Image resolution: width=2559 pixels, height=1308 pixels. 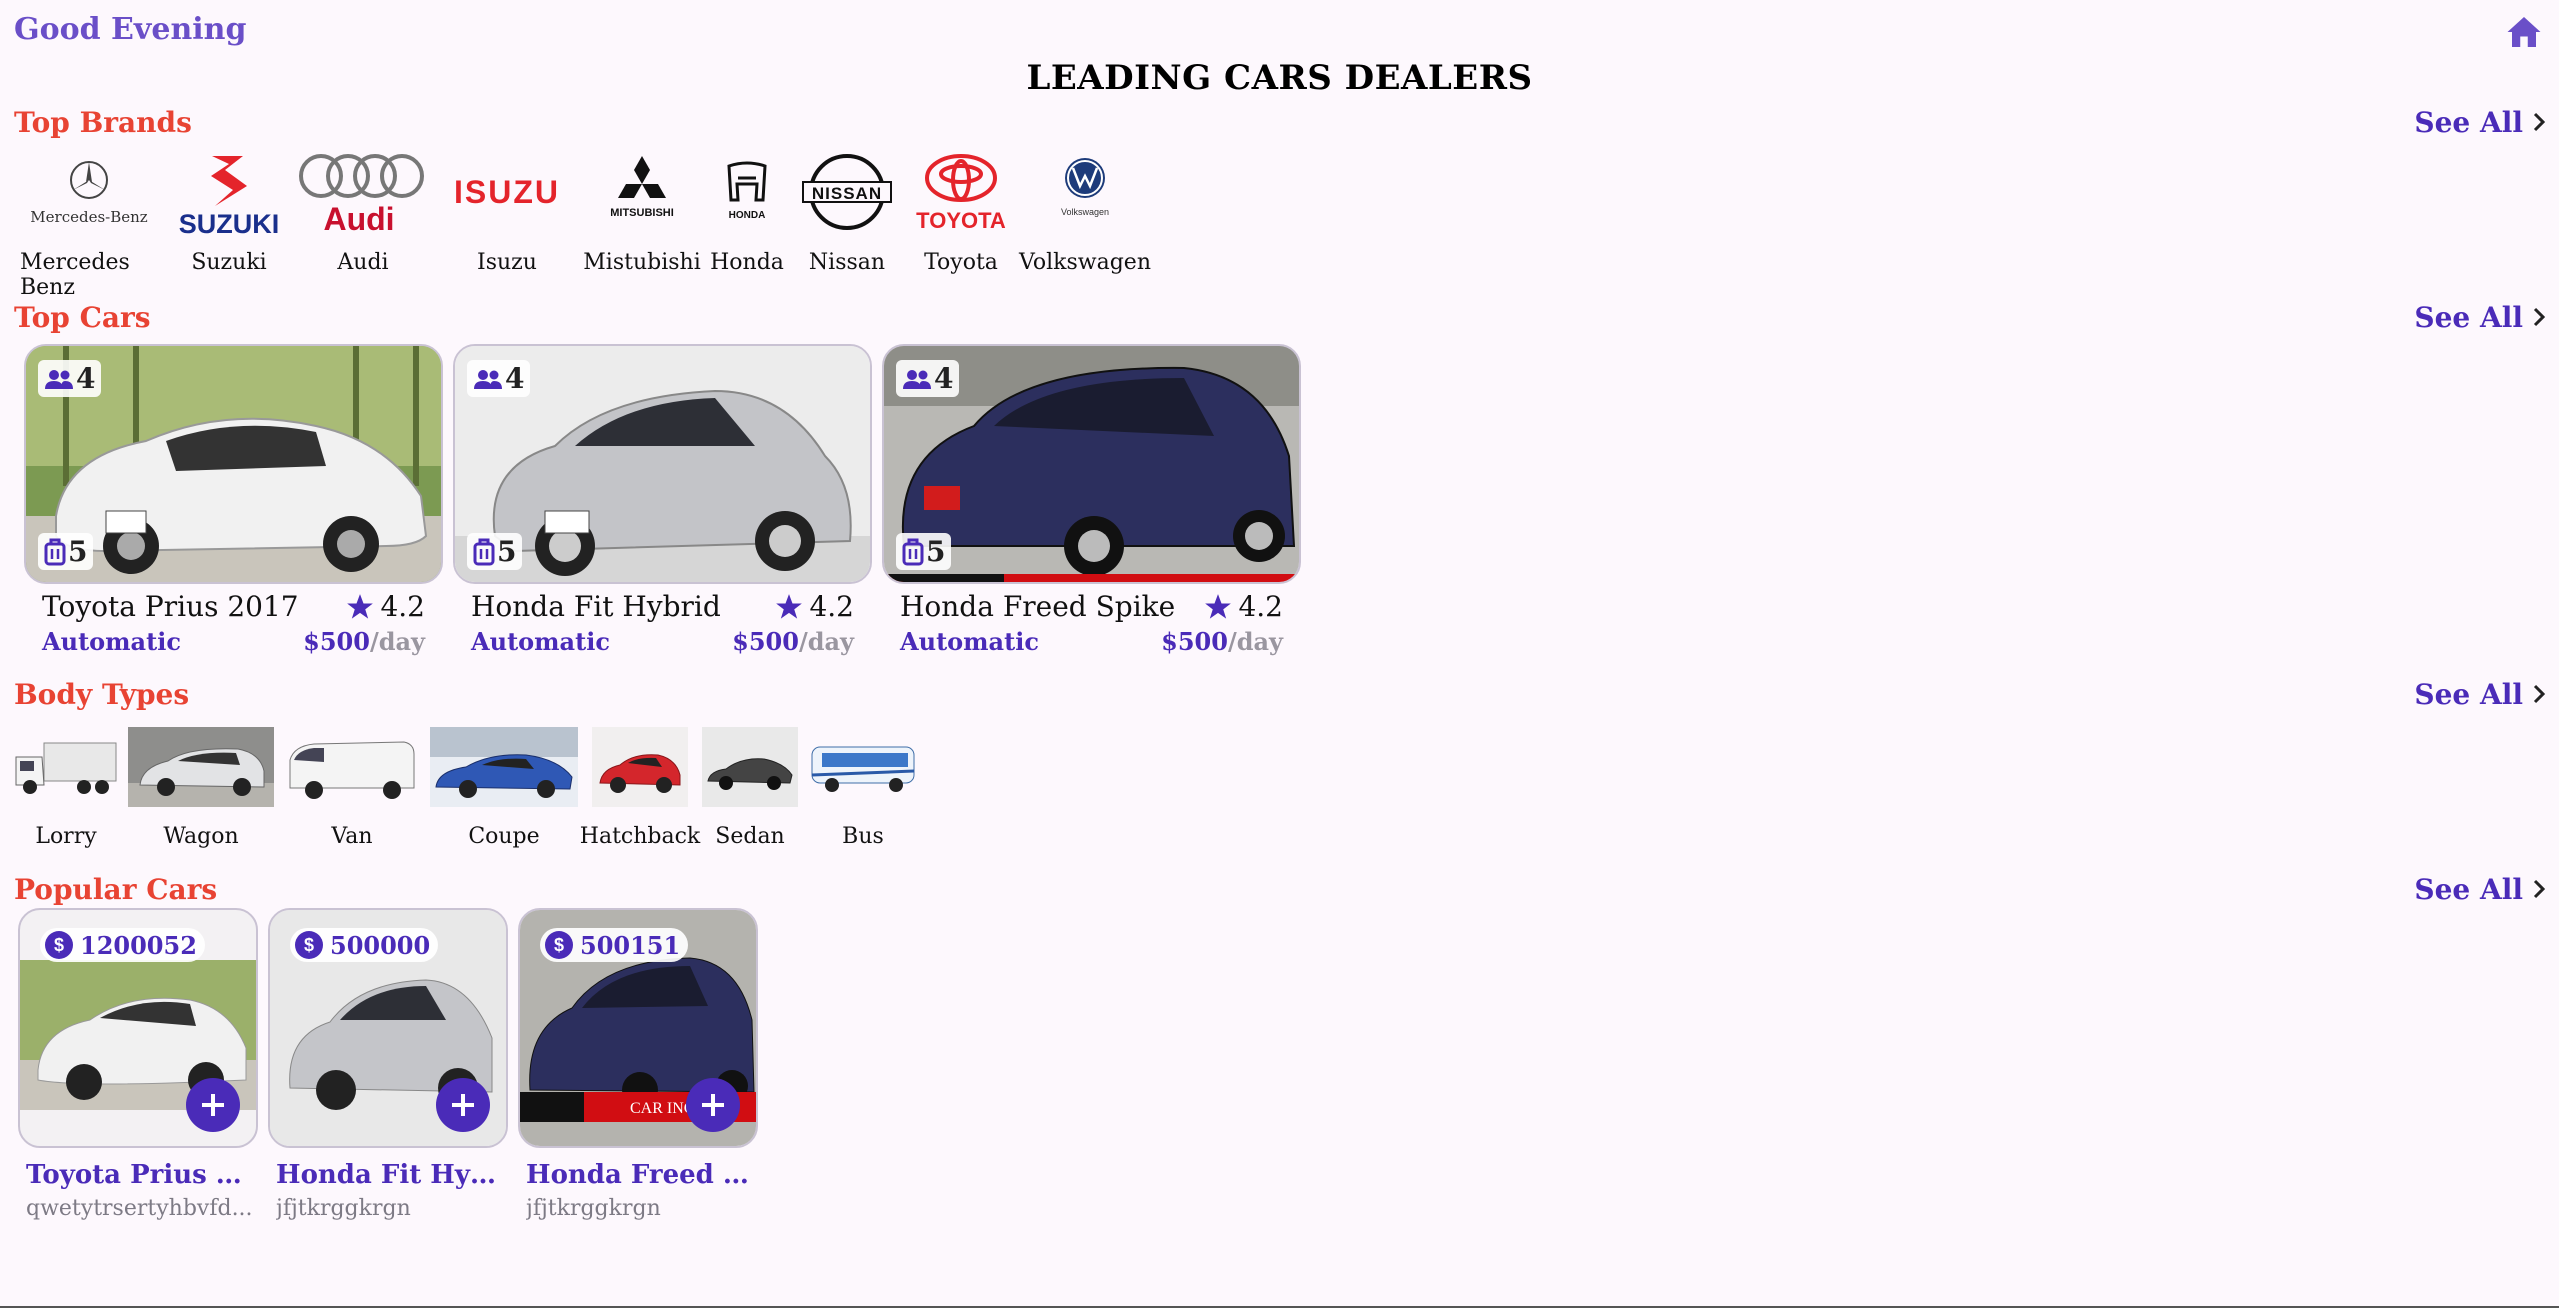 I want to click on car-rating: 4.2, so click(x=1243, y=606).